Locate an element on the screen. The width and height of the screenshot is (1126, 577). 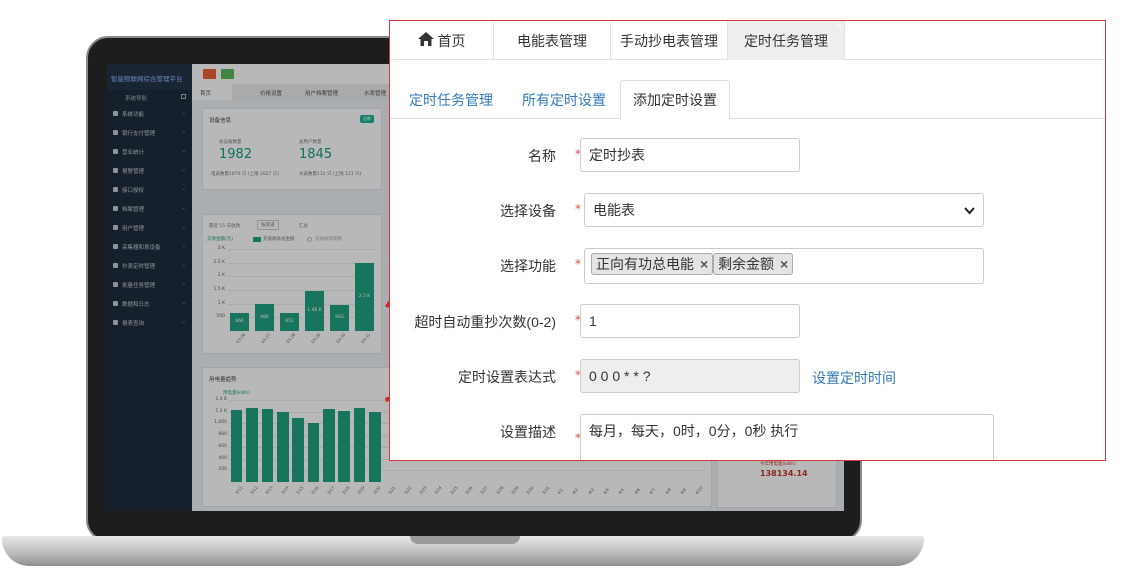
tab-manual-reading: 手动抄电表管理 is located at coordinates (669, 40).